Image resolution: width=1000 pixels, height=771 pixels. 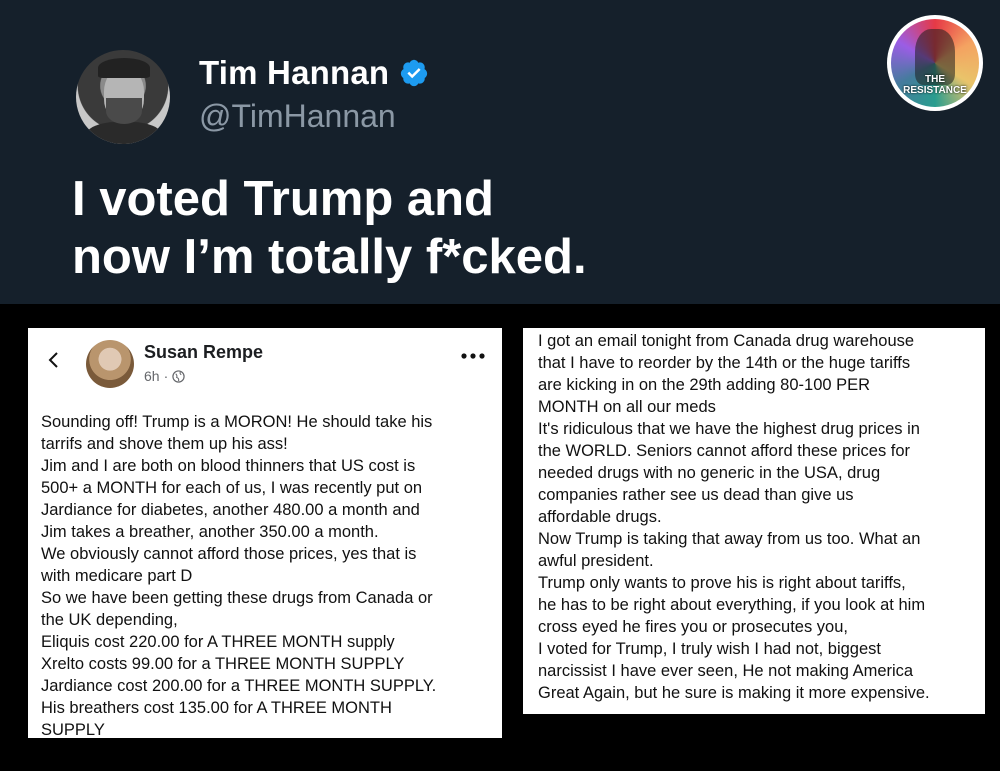 I want to click on display-name: Tim Hannan, so click(x=294, y=73).